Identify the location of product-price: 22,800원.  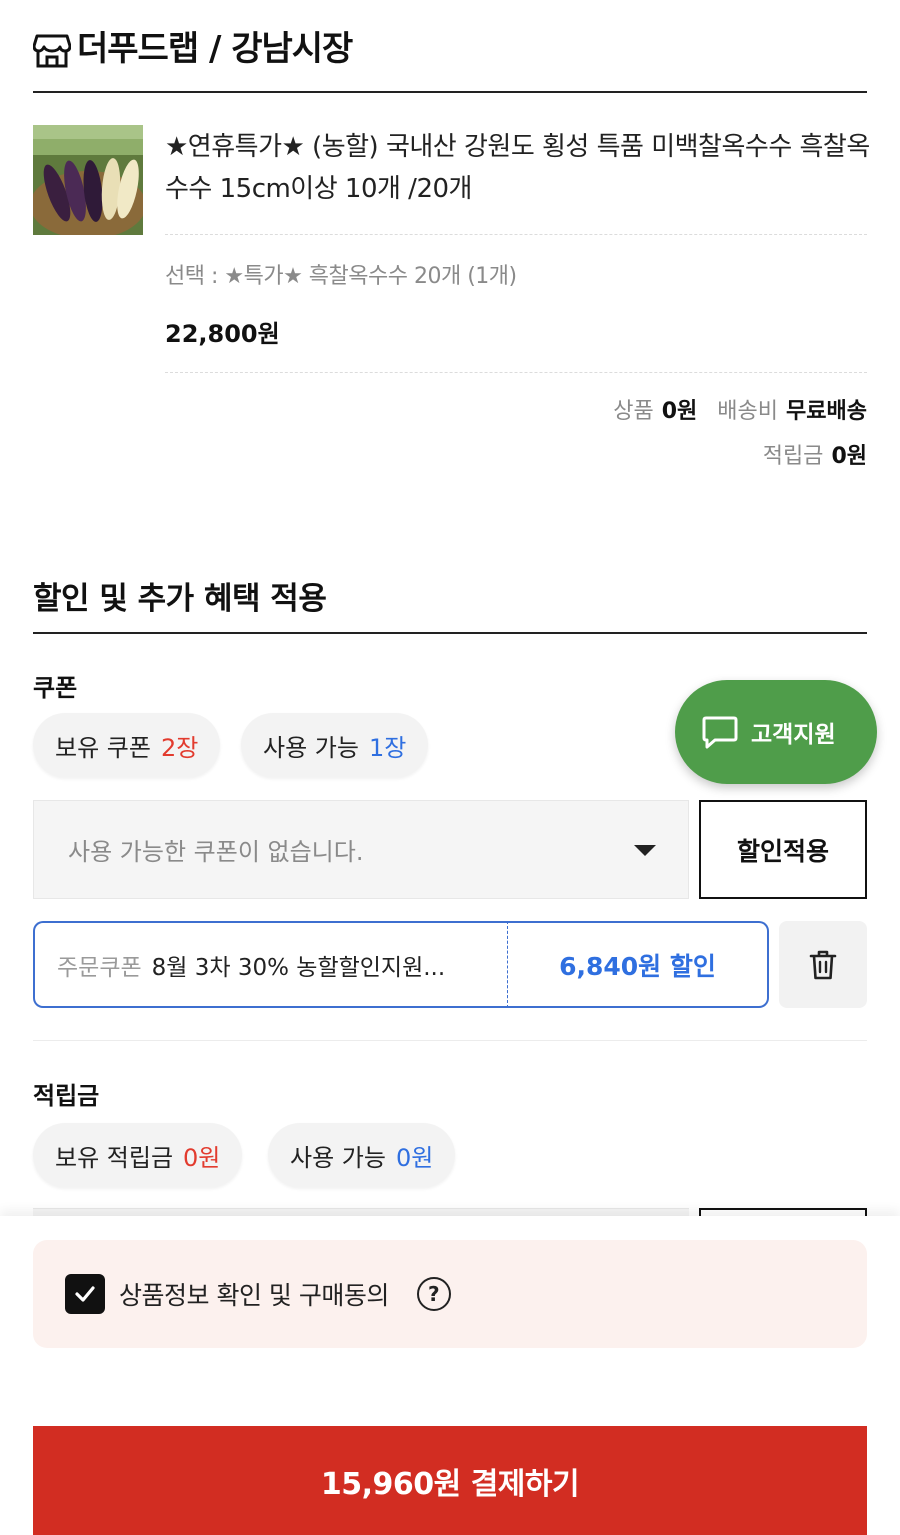
(222, 334).